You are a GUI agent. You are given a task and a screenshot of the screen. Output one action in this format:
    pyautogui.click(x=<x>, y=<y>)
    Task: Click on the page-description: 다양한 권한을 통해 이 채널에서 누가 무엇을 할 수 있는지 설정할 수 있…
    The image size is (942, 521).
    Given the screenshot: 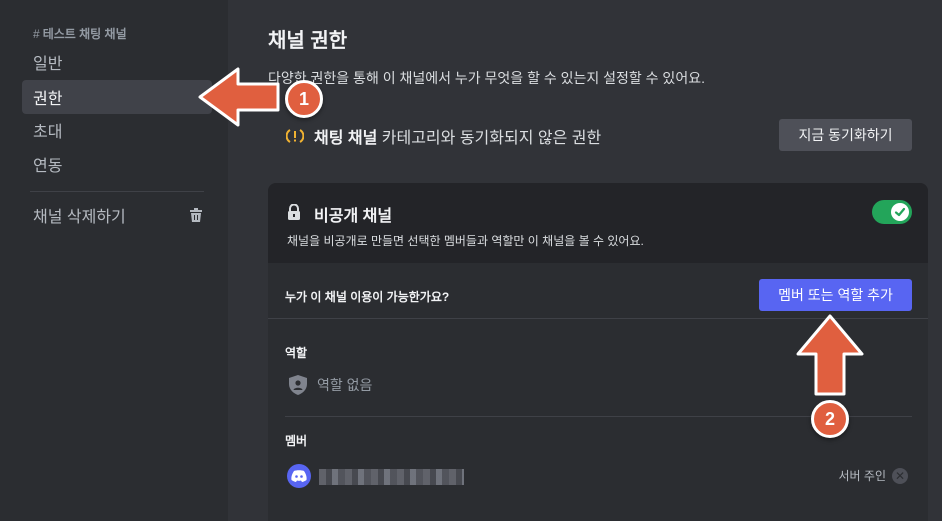 What is the action you would take?
    pyautogui.click(x=486, y=78)
    